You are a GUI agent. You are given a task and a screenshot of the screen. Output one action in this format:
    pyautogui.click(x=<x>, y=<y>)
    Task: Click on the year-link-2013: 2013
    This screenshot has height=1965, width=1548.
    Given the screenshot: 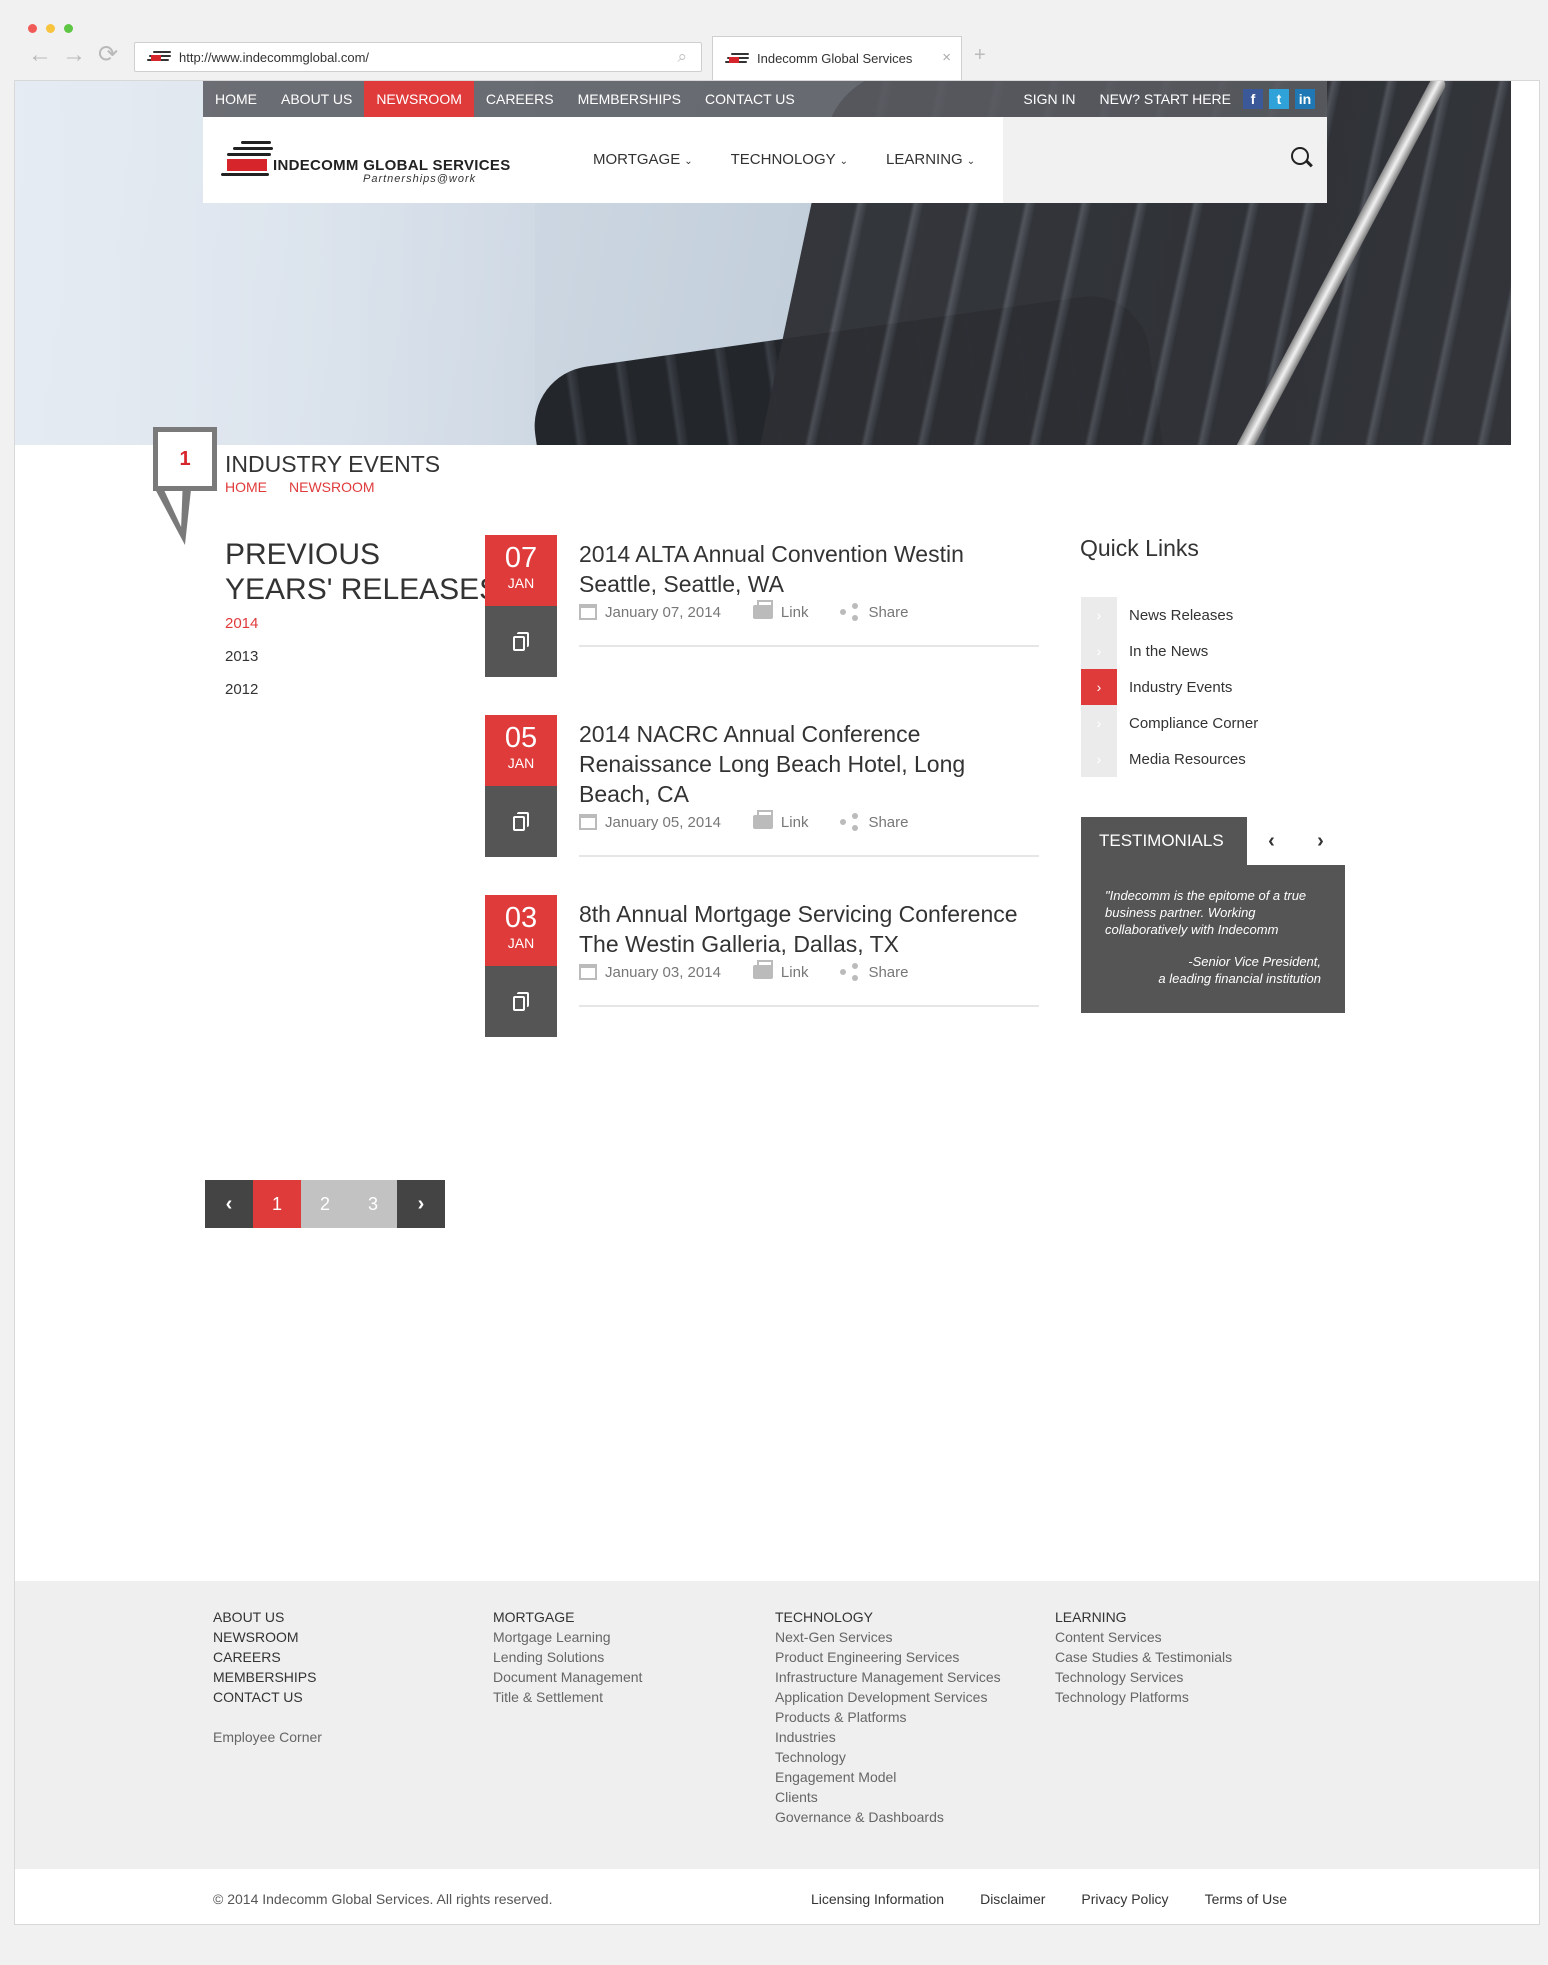 What is the action you would take?
    pyautogui.click(x=241, y=656)
    